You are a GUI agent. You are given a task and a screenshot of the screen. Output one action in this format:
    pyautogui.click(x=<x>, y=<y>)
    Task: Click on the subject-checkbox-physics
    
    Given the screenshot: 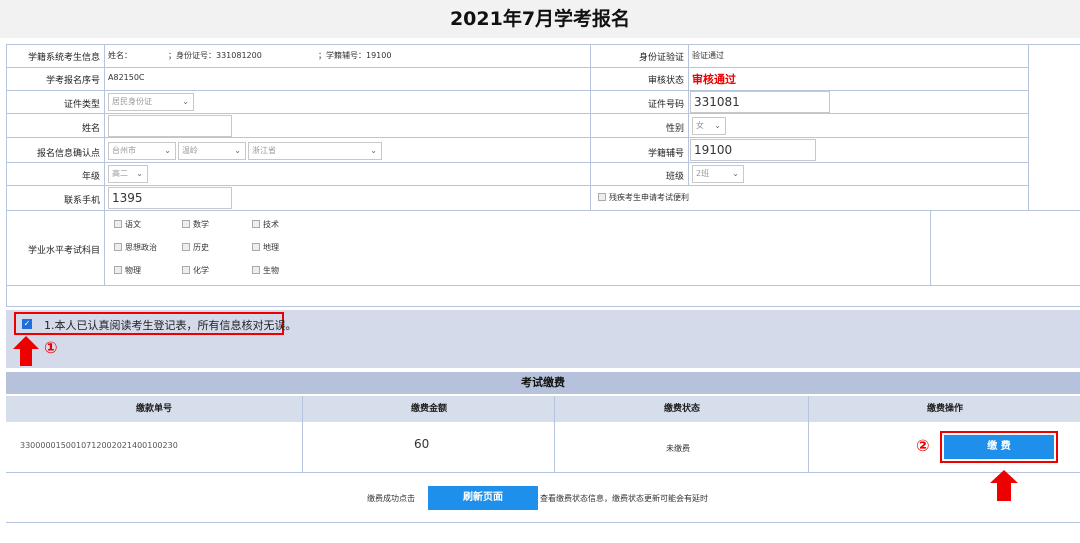 What is the action you would take?
    pyautogui.click(x=118, y=270)
    